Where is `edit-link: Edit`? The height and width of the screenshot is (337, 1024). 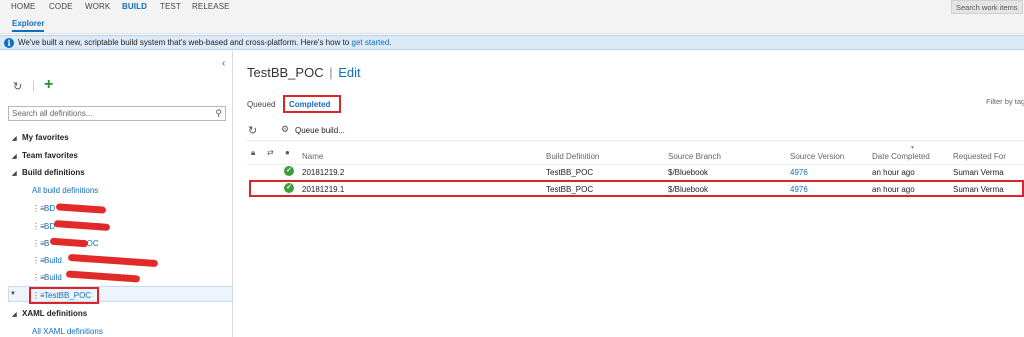
edit-link: Edit is located at coordinates (349, 72).